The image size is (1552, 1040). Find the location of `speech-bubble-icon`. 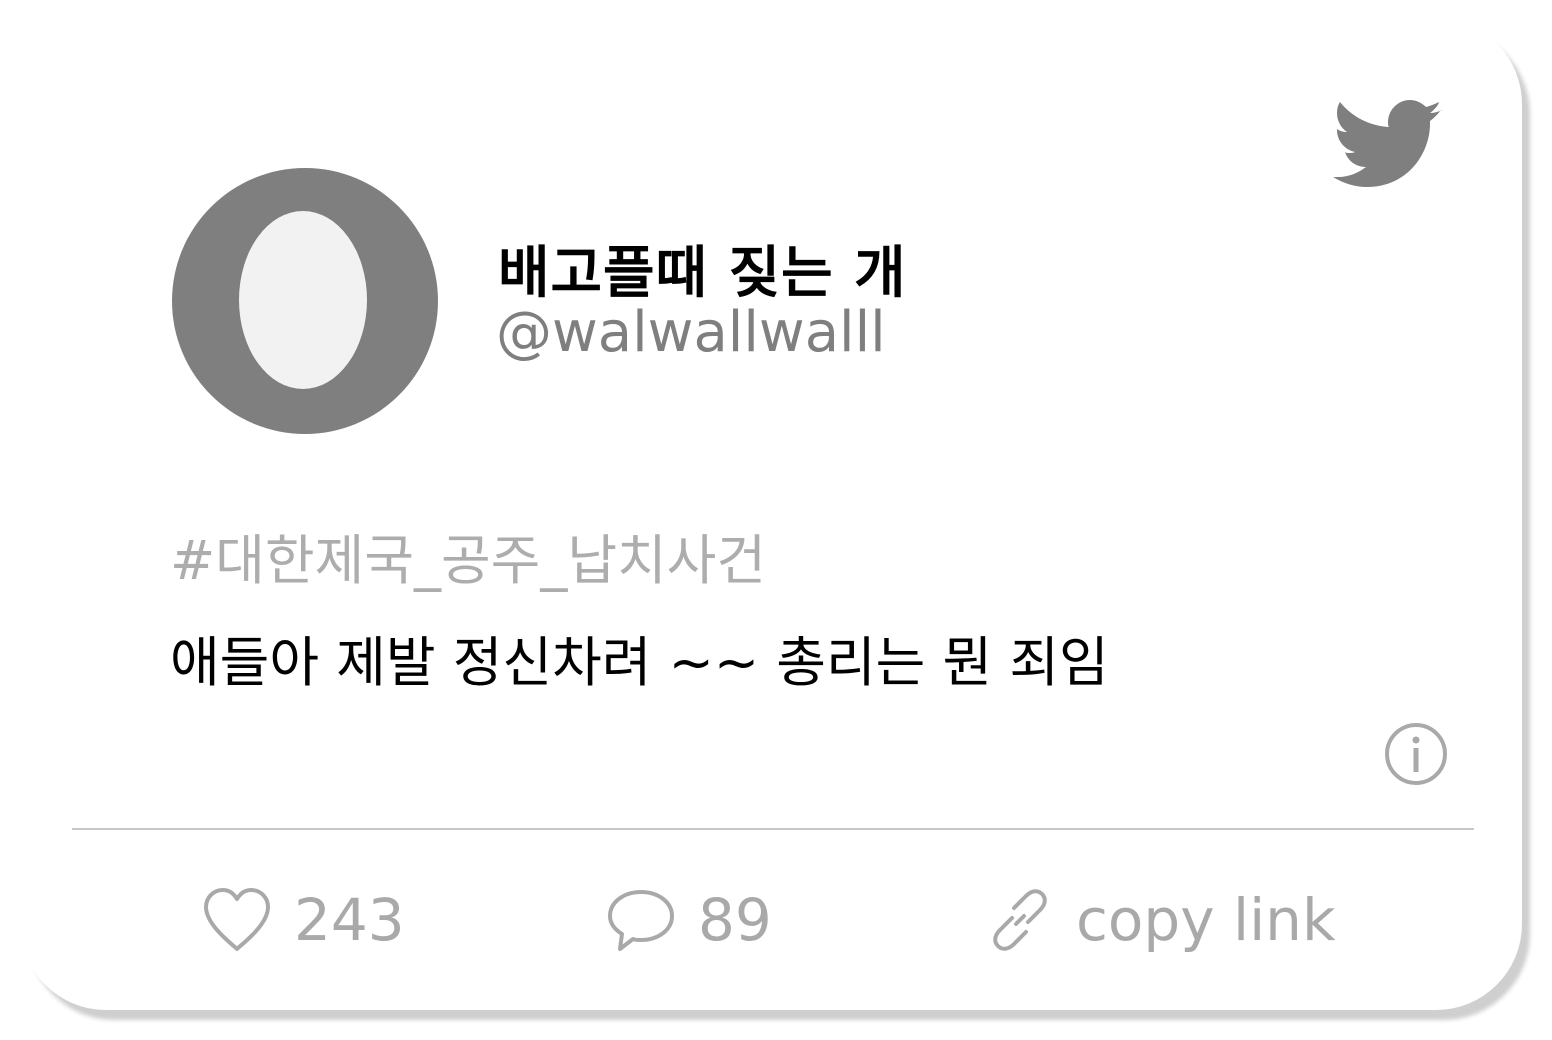

speech-bubble-icon is located at coordinates (641, 920).